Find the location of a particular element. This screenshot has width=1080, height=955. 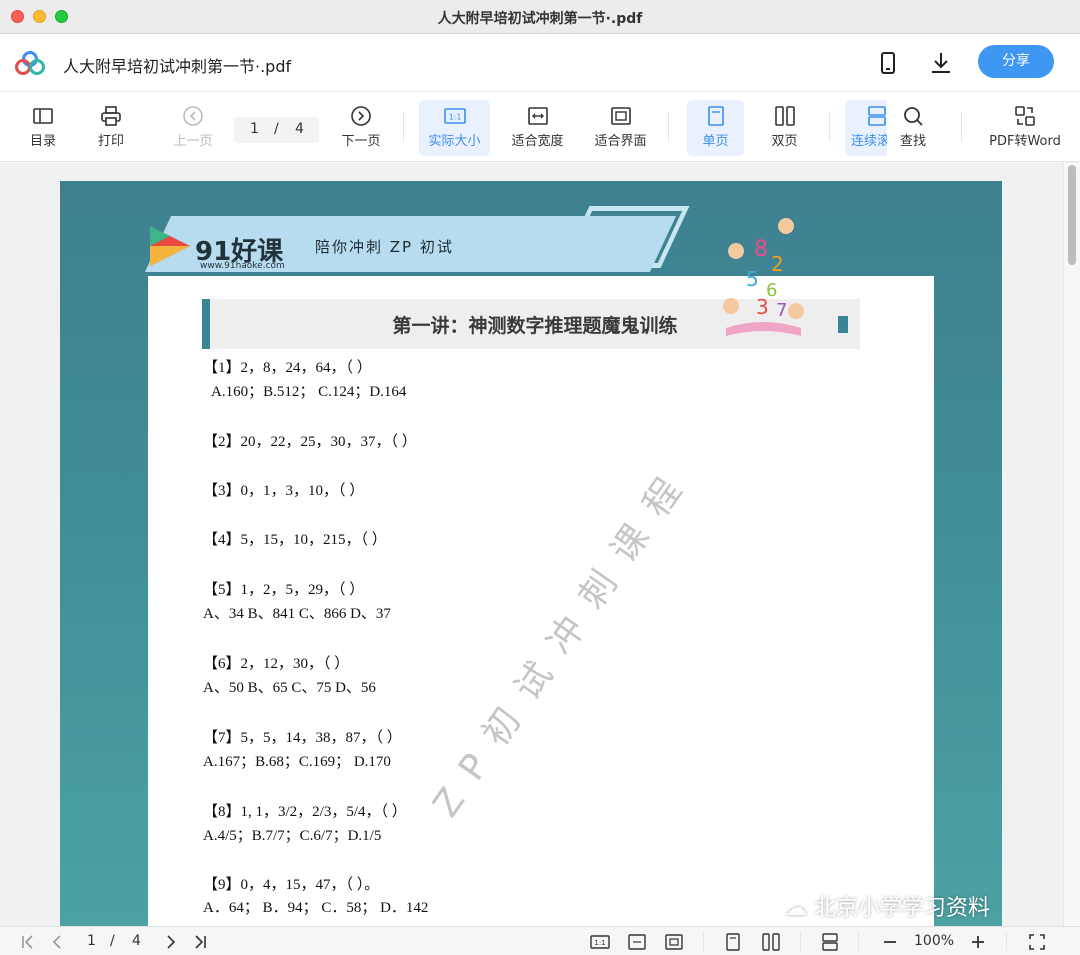

fit-window-button: 适合界面 is located at coordinates (620, 128).